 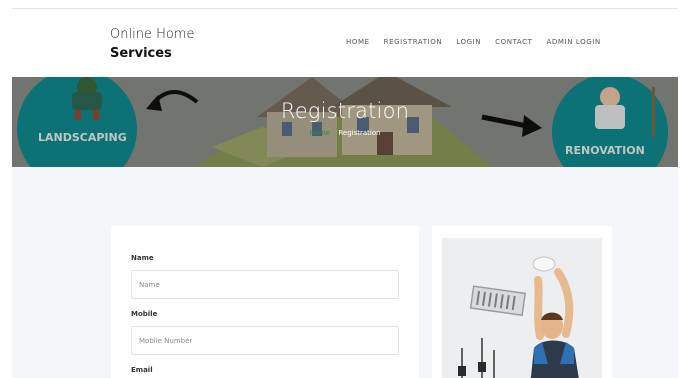 What do you see at coordinates (522, 308) in the screenshot?
I see `technician-photo` at bounding box center [522, 308].